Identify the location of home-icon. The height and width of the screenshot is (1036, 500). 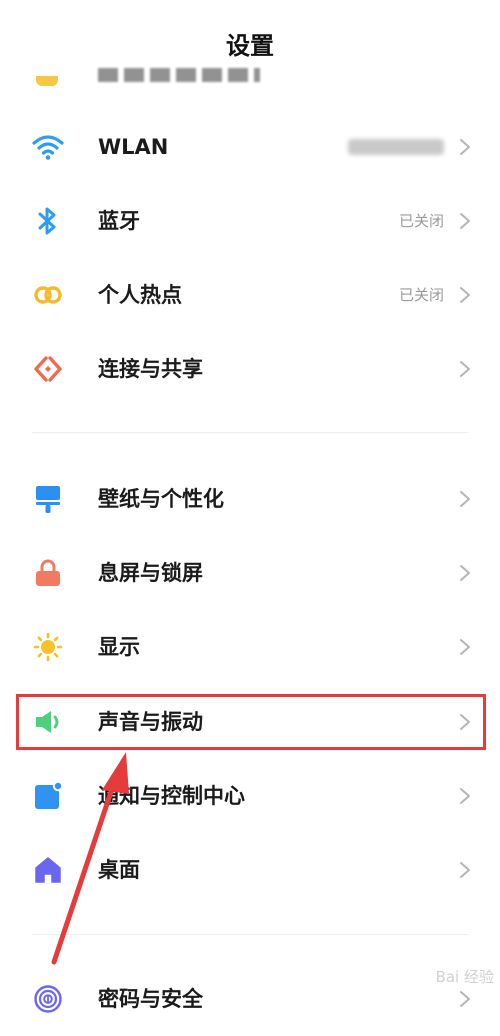
(48, 870).